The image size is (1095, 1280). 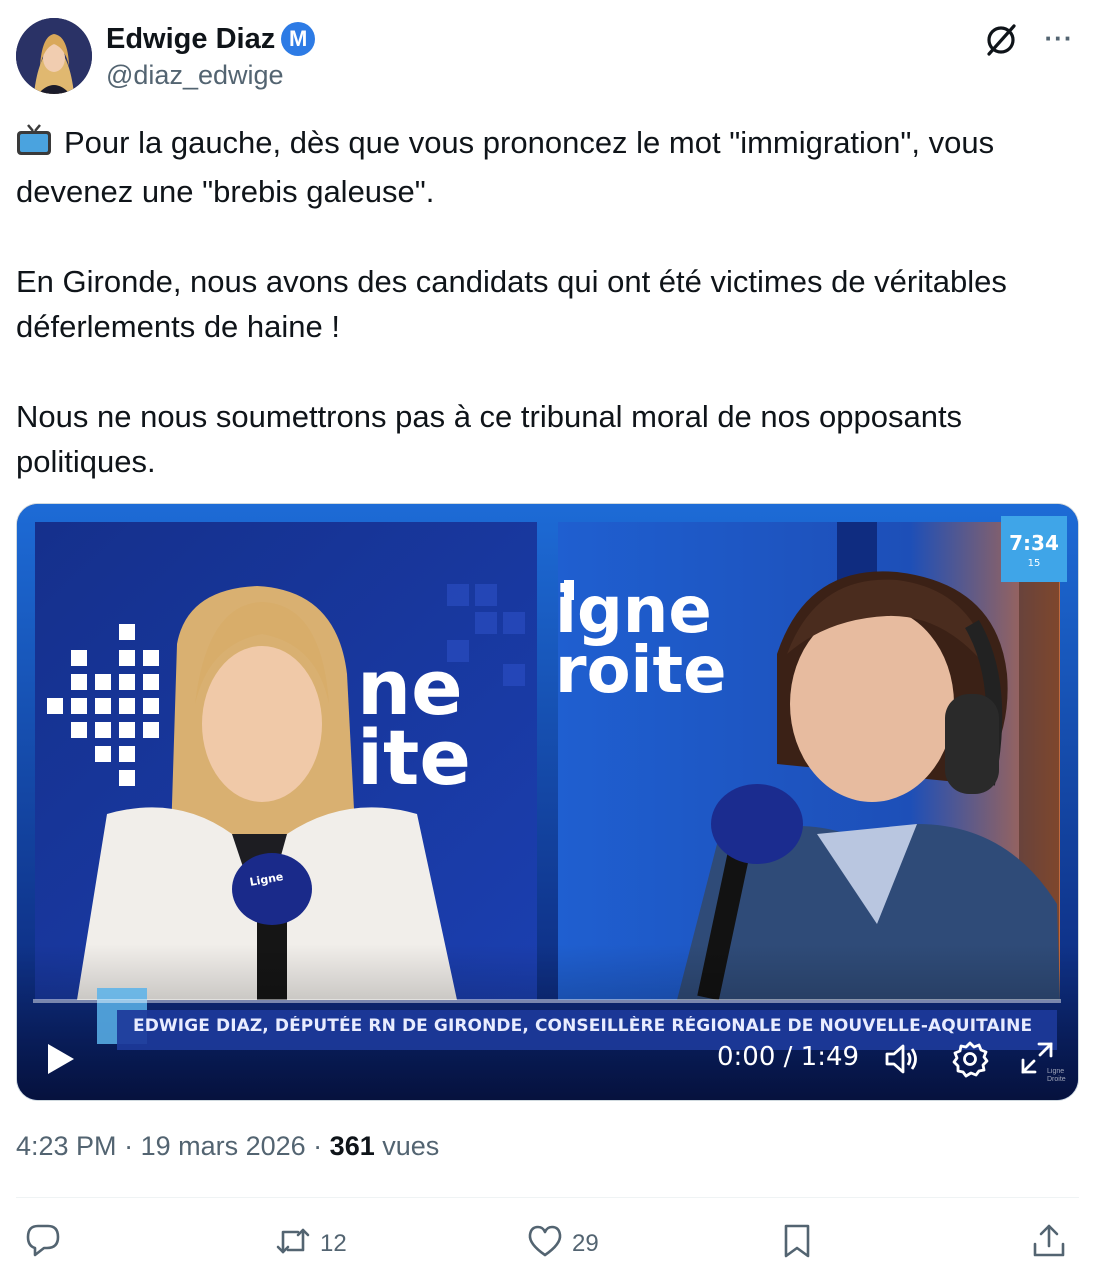 What do you see at coordinates (298, 39) in the screenshot?
I see `verified-badge-icon: M` at bounding box center [298, 39].